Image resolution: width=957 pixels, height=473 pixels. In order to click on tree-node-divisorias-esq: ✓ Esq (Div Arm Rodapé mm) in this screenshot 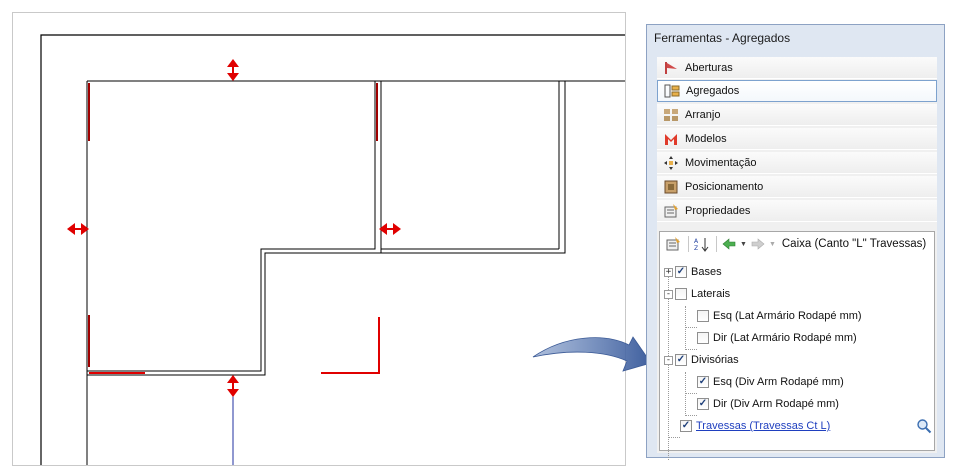, I will do `click(770, 382)`.